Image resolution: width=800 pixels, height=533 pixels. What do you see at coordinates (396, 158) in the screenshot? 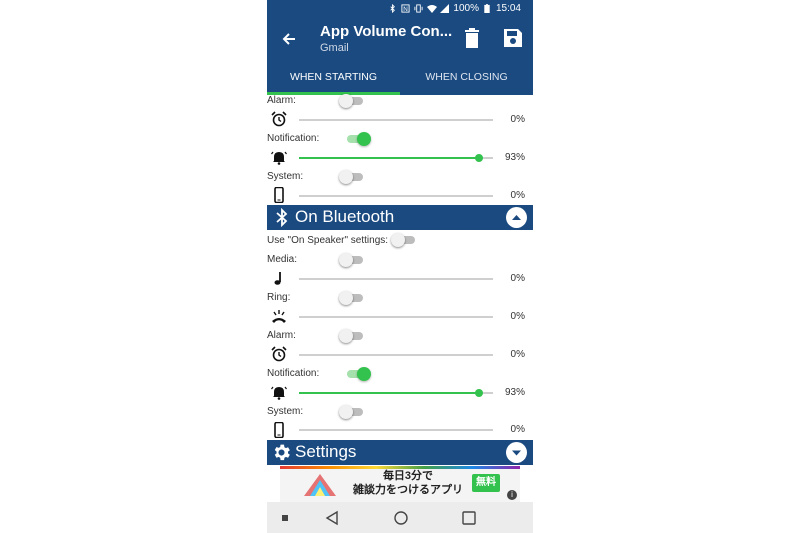
I see `notification-volume-slider` at bounding box center [396, 158].